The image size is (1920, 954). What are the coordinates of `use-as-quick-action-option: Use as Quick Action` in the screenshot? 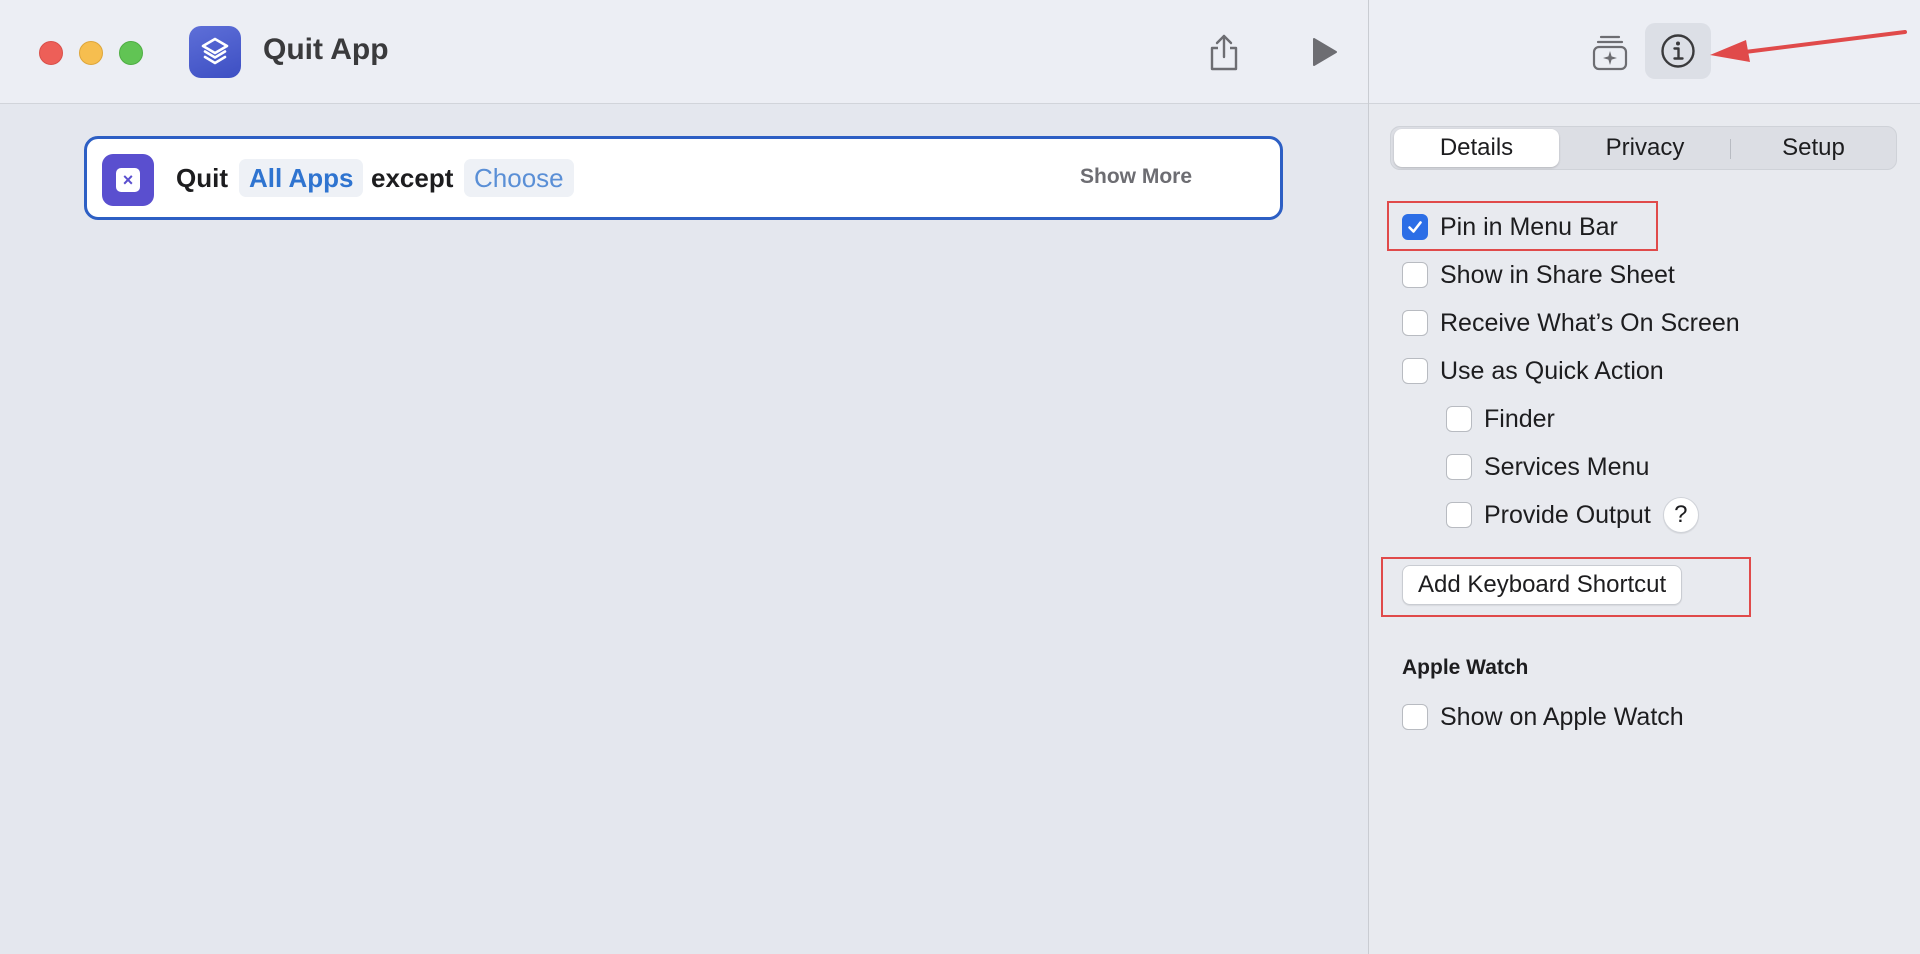 It's located at (1533, 371).